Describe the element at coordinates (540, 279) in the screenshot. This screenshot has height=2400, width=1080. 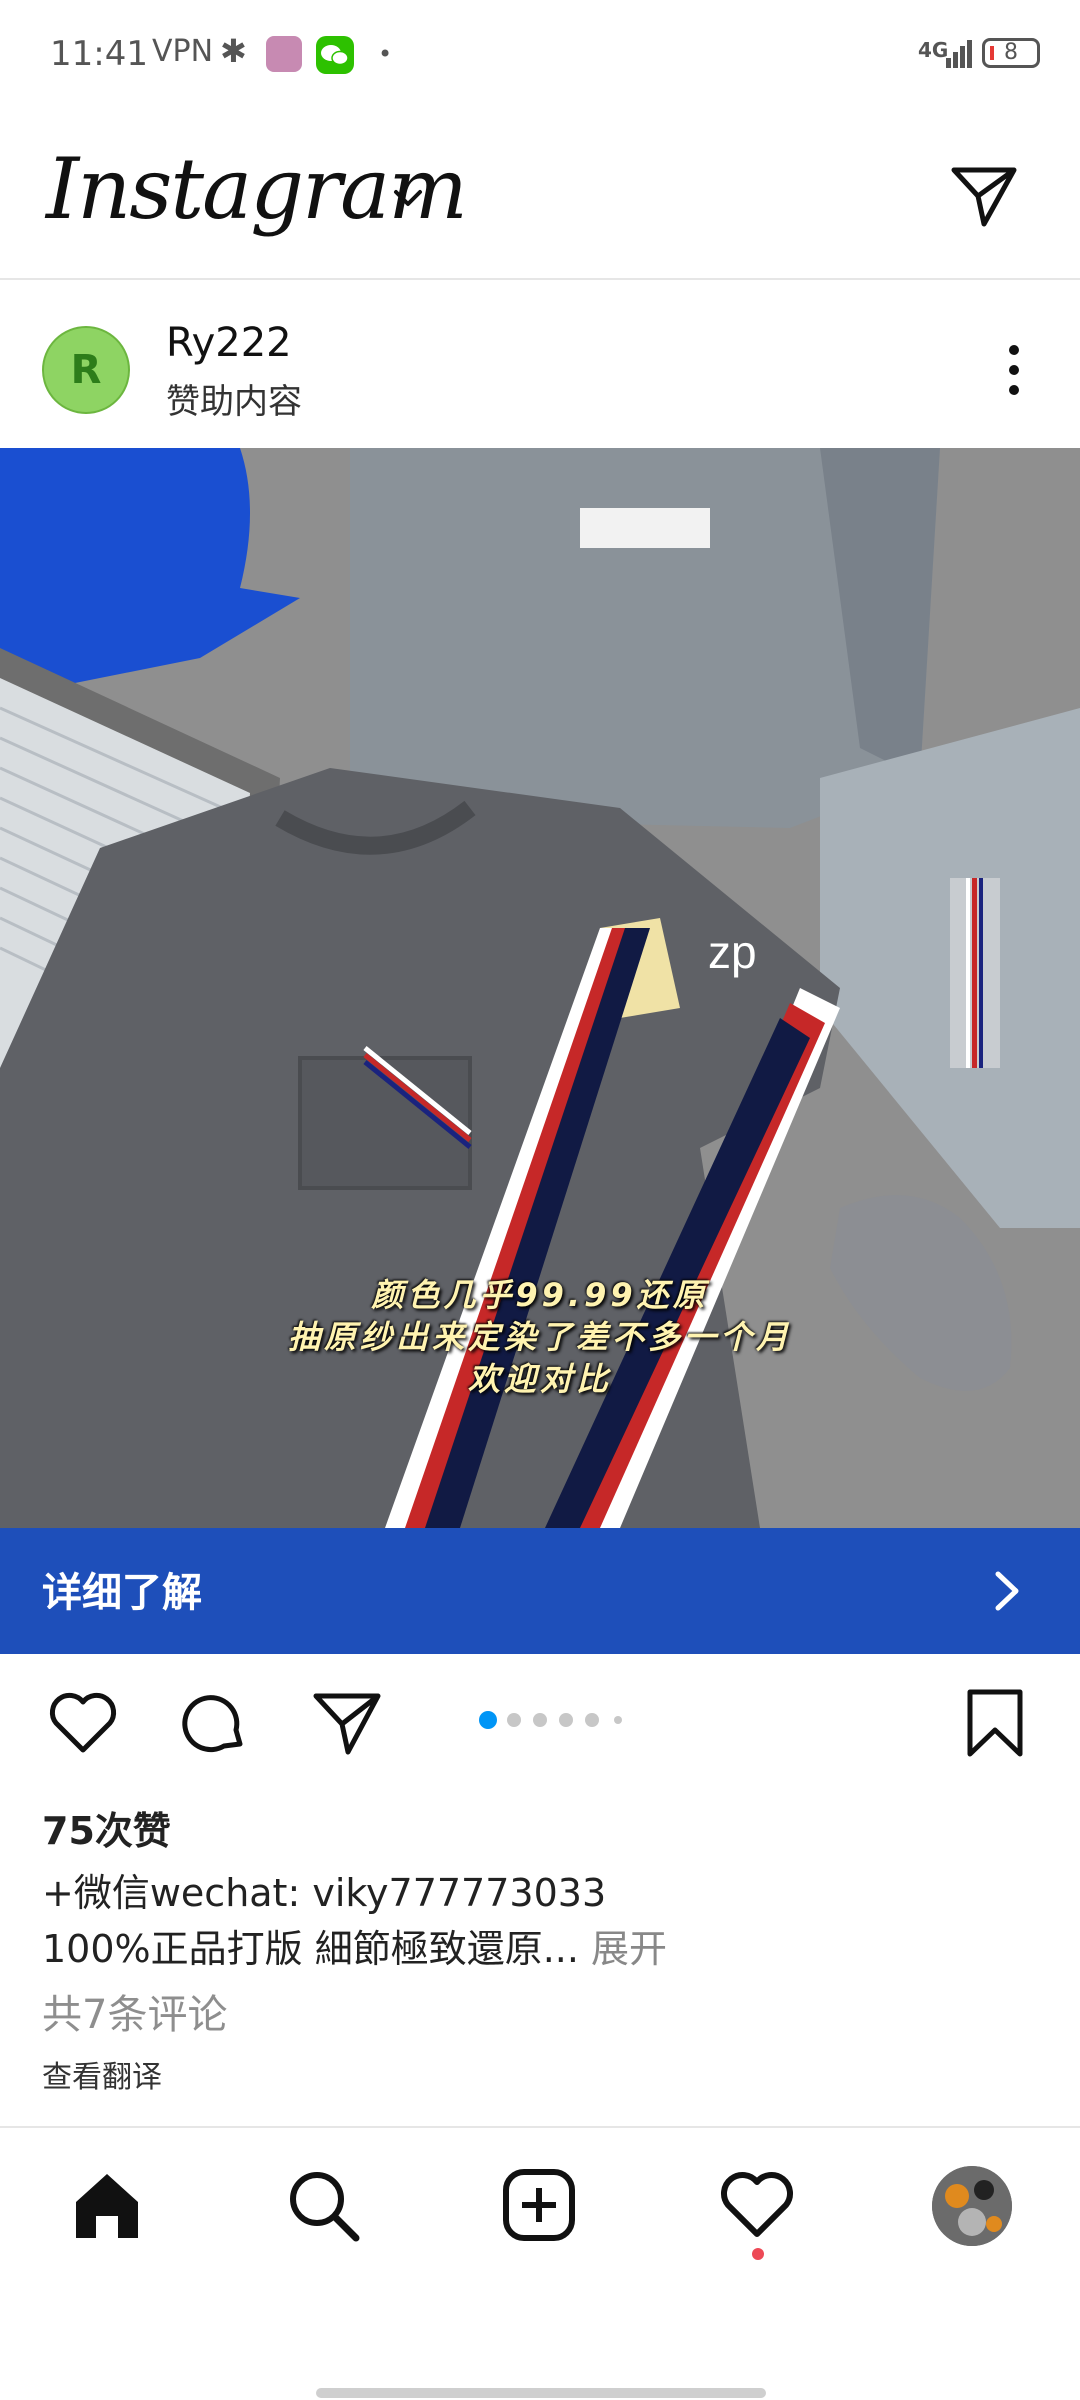
I see `header-divider` at that location.